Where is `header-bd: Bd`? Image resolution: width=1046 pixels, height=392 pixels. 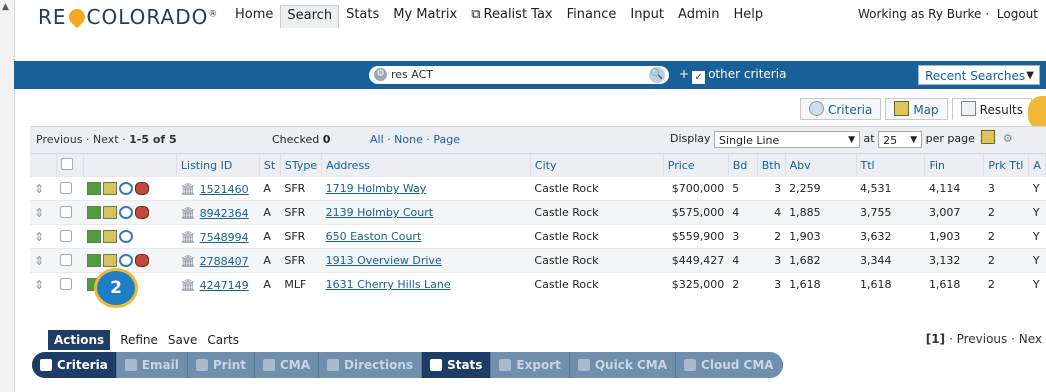
header-bd: Bd is located at coordinates (743, 165).